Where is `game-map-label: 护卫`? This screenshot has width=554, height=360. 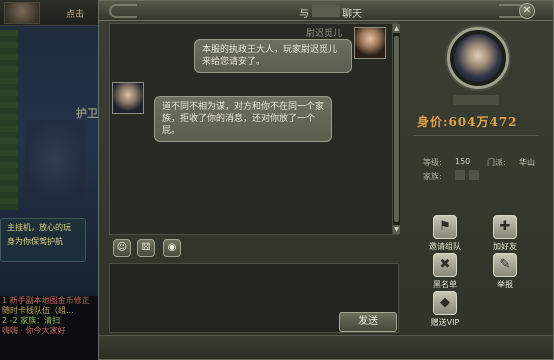 game-map-label: 护卫 is located at coordinates (87, 113).